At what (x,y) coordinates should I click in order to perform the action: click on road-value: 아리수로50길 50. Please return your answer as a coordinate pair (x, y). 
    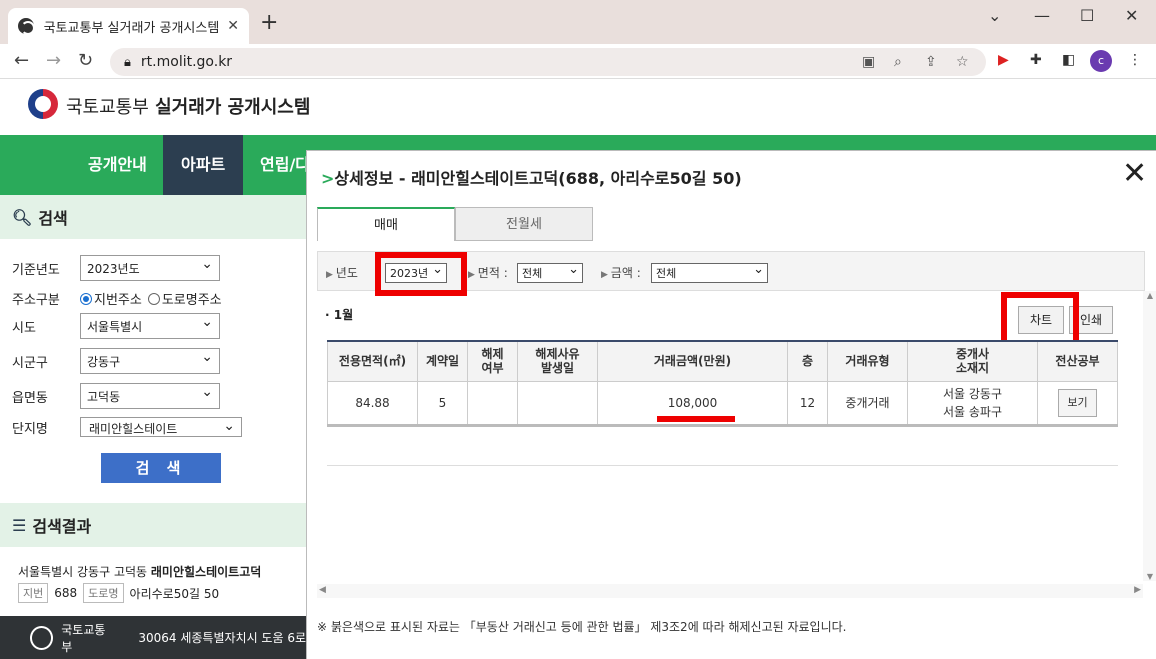
    Looking at the image, I should click on (174, 593).